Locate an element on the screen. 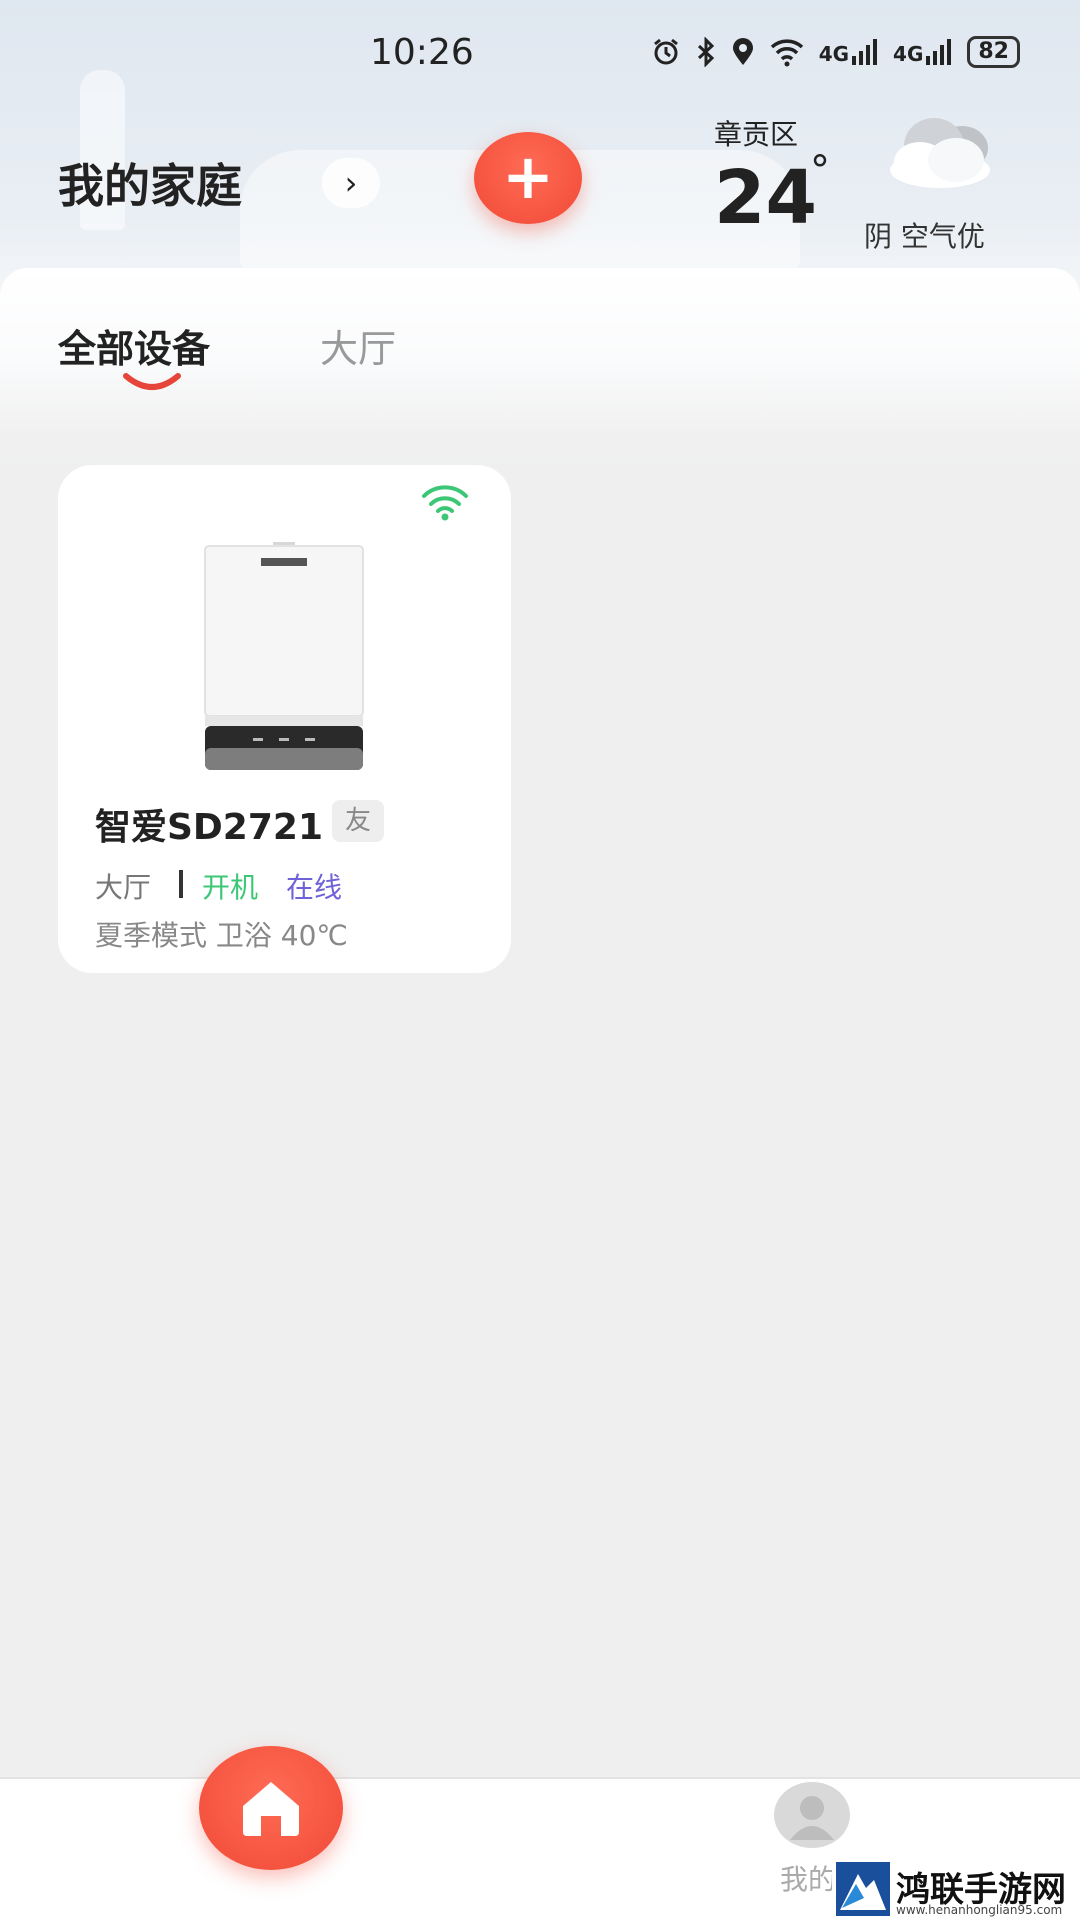 Image resolution: width=1080 pixels, height=1920 pixels. weather-district: 章贡区 is located at coordinates (756, 134).